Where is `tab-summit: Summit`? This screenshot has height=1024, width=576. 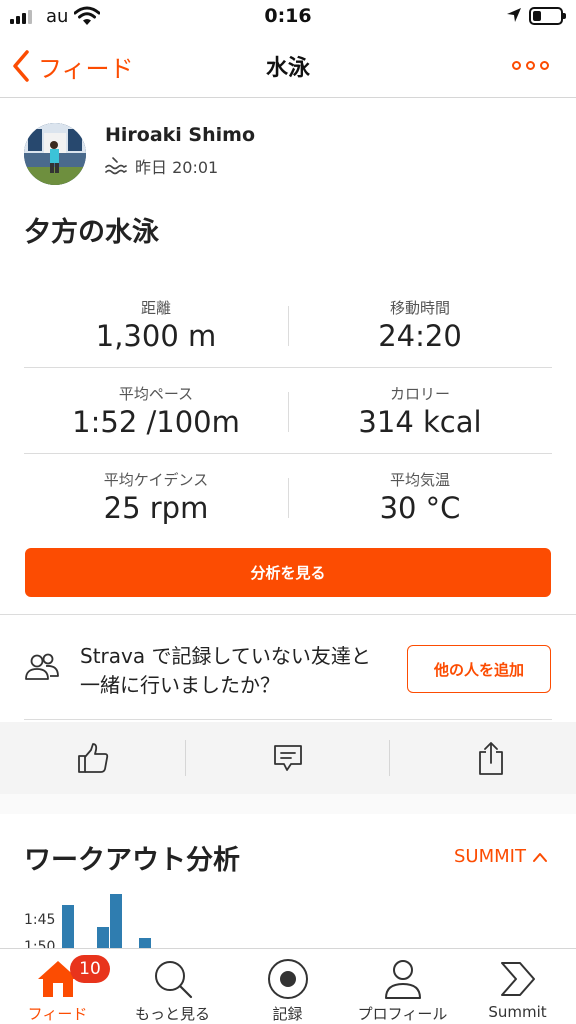 tab-summit: Summit is located at coordinates (517, 986).